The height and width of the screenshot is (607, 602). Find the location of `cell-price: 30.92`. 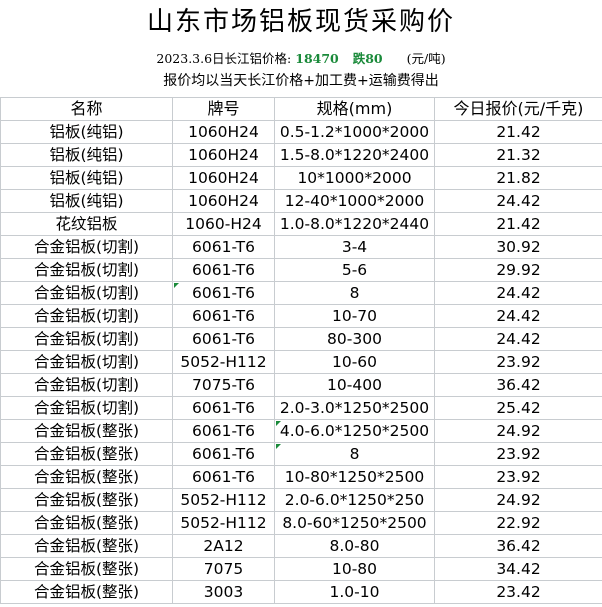

cell-price: 30.92 is located at coordinates (518, 247).